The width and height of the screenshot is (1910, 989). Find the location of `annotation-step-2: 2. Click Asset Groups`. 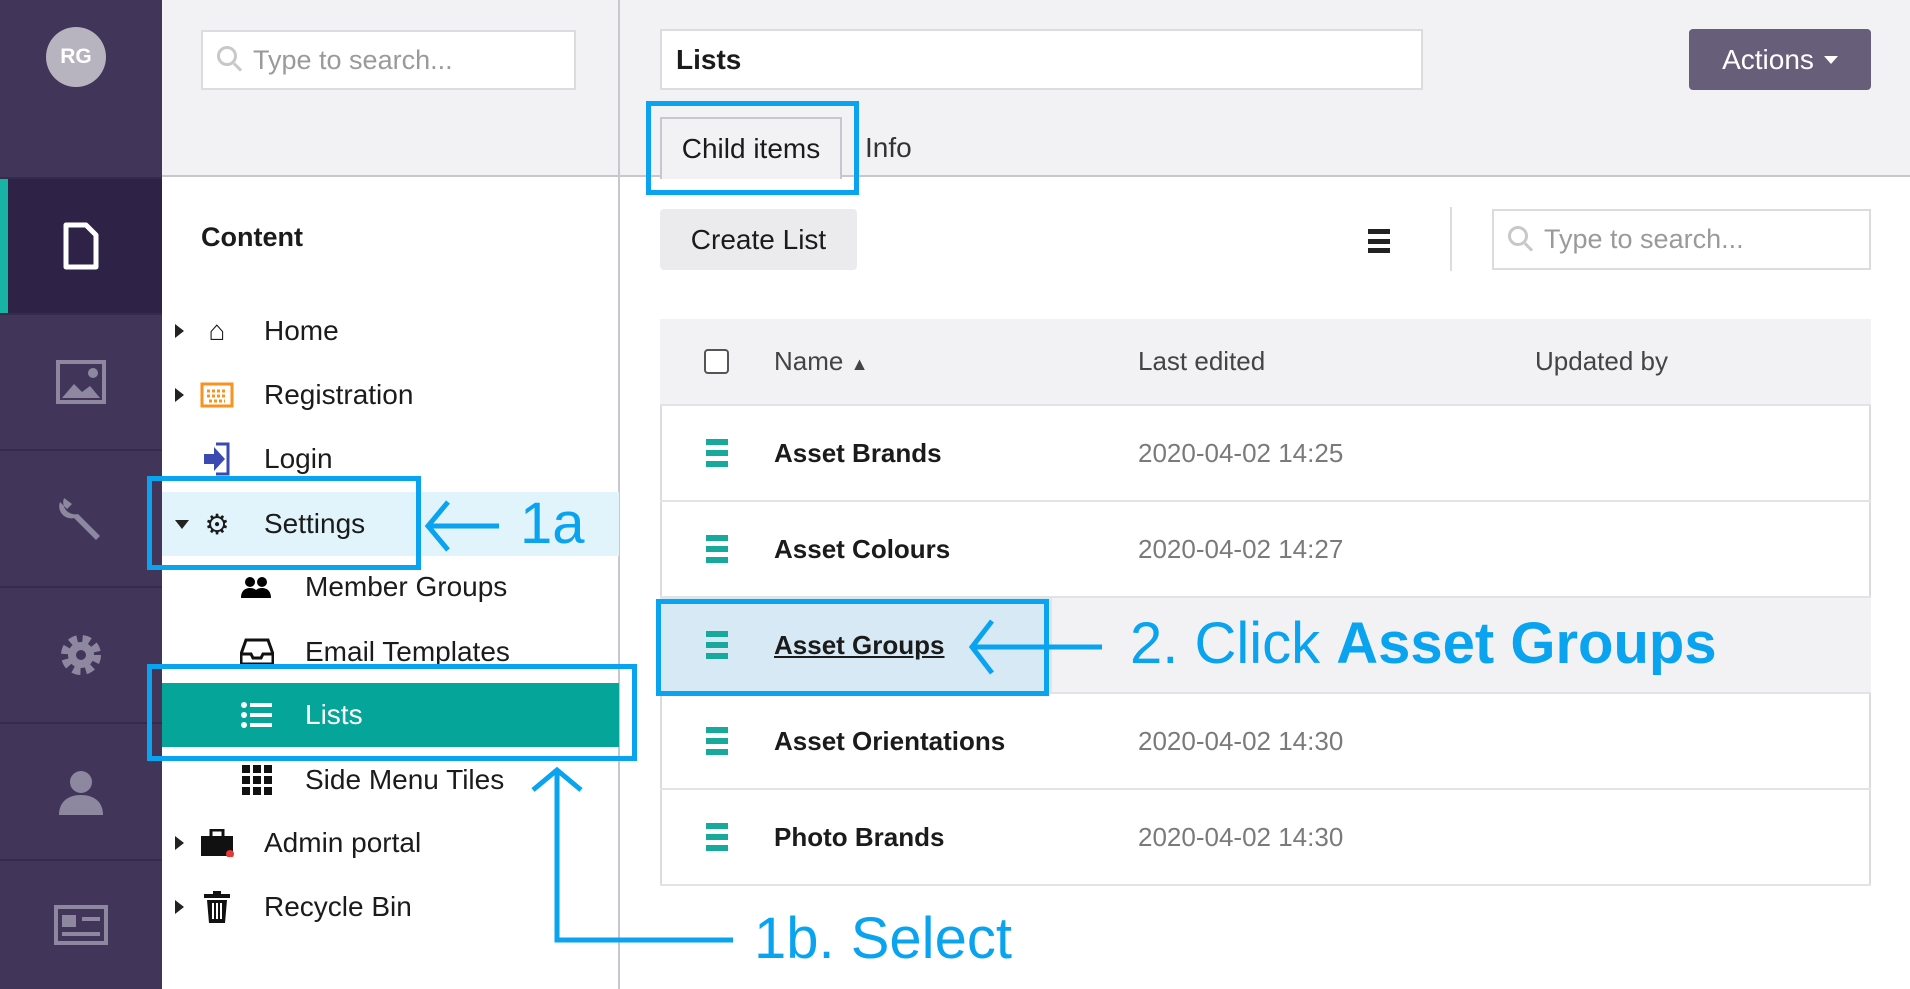

annotation-step-2: 2. Click Asset Groups is located at coordinates (1423, 643).